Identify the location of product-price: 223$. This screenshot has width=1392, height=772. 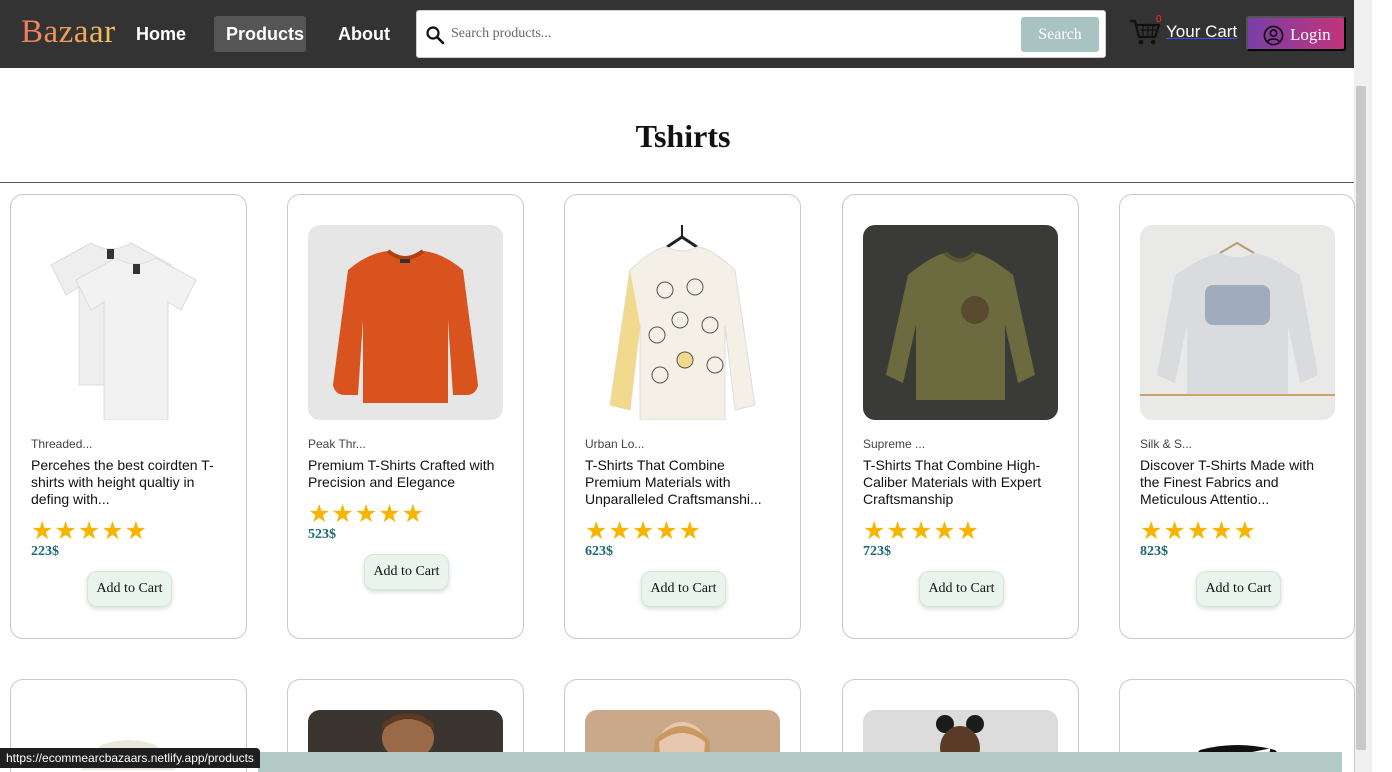
(45, 551).